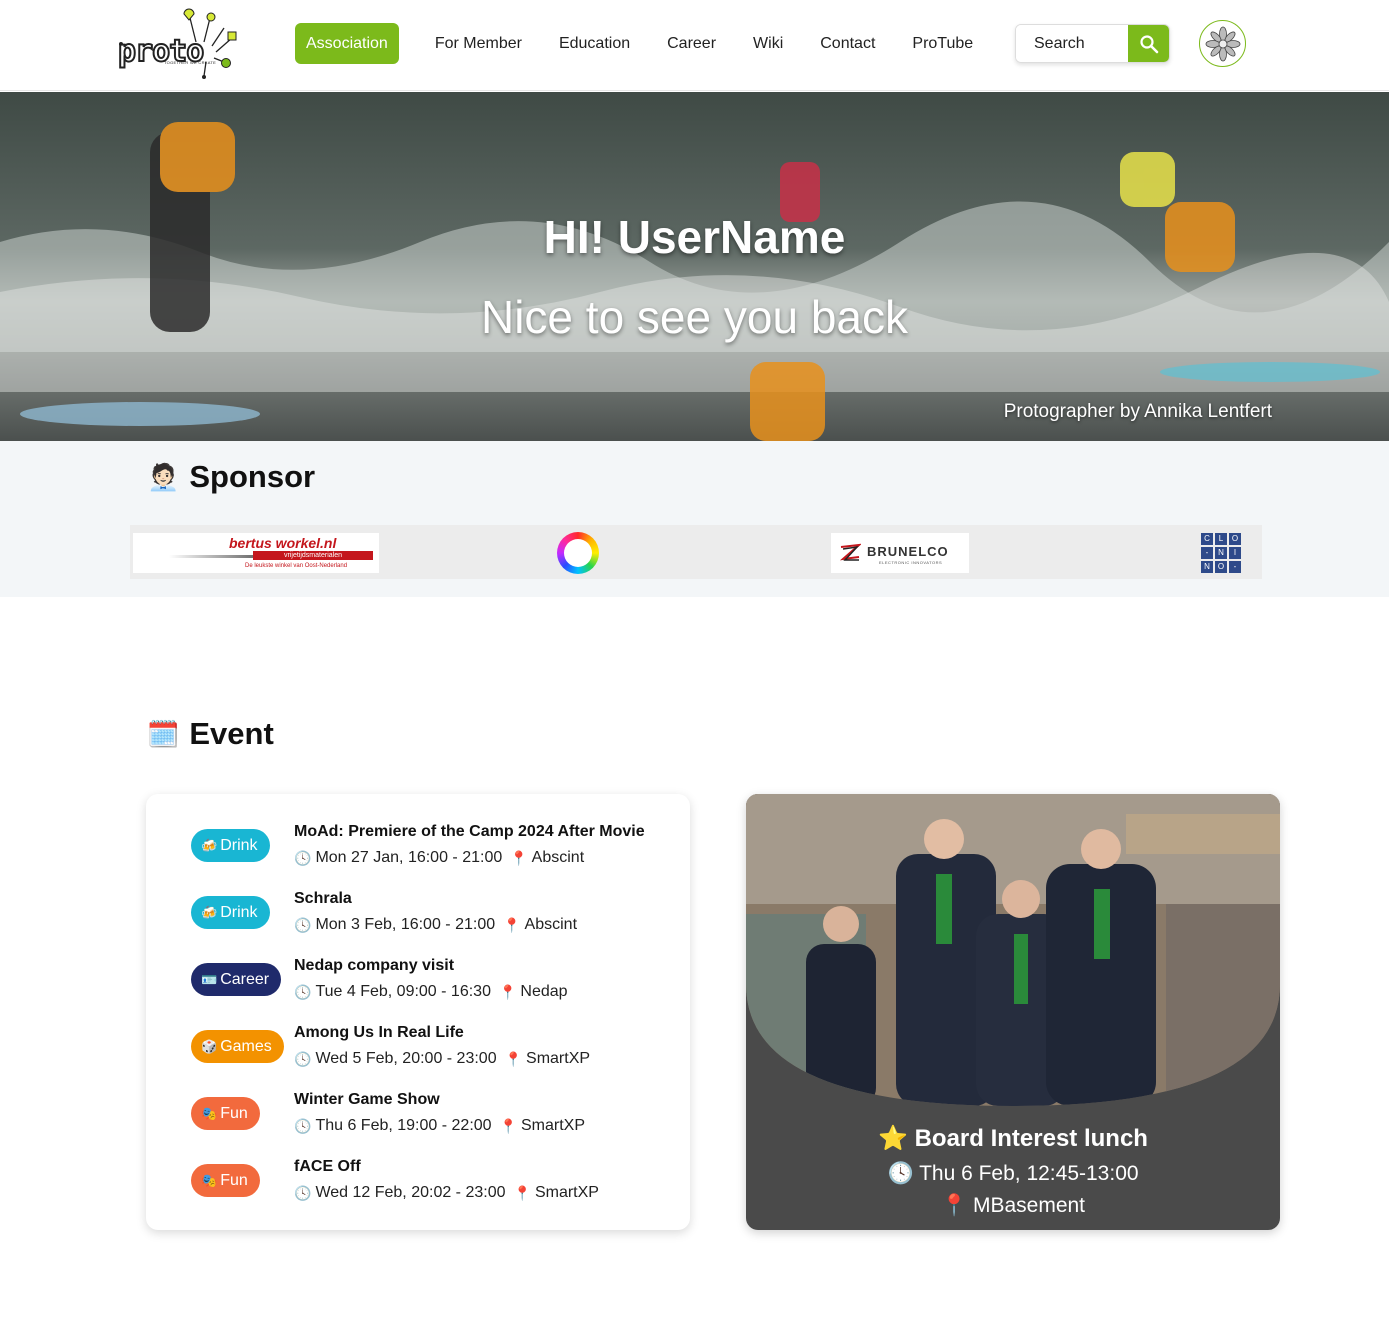  I want to click on nav-protube: ProTube, so click(942, 43).